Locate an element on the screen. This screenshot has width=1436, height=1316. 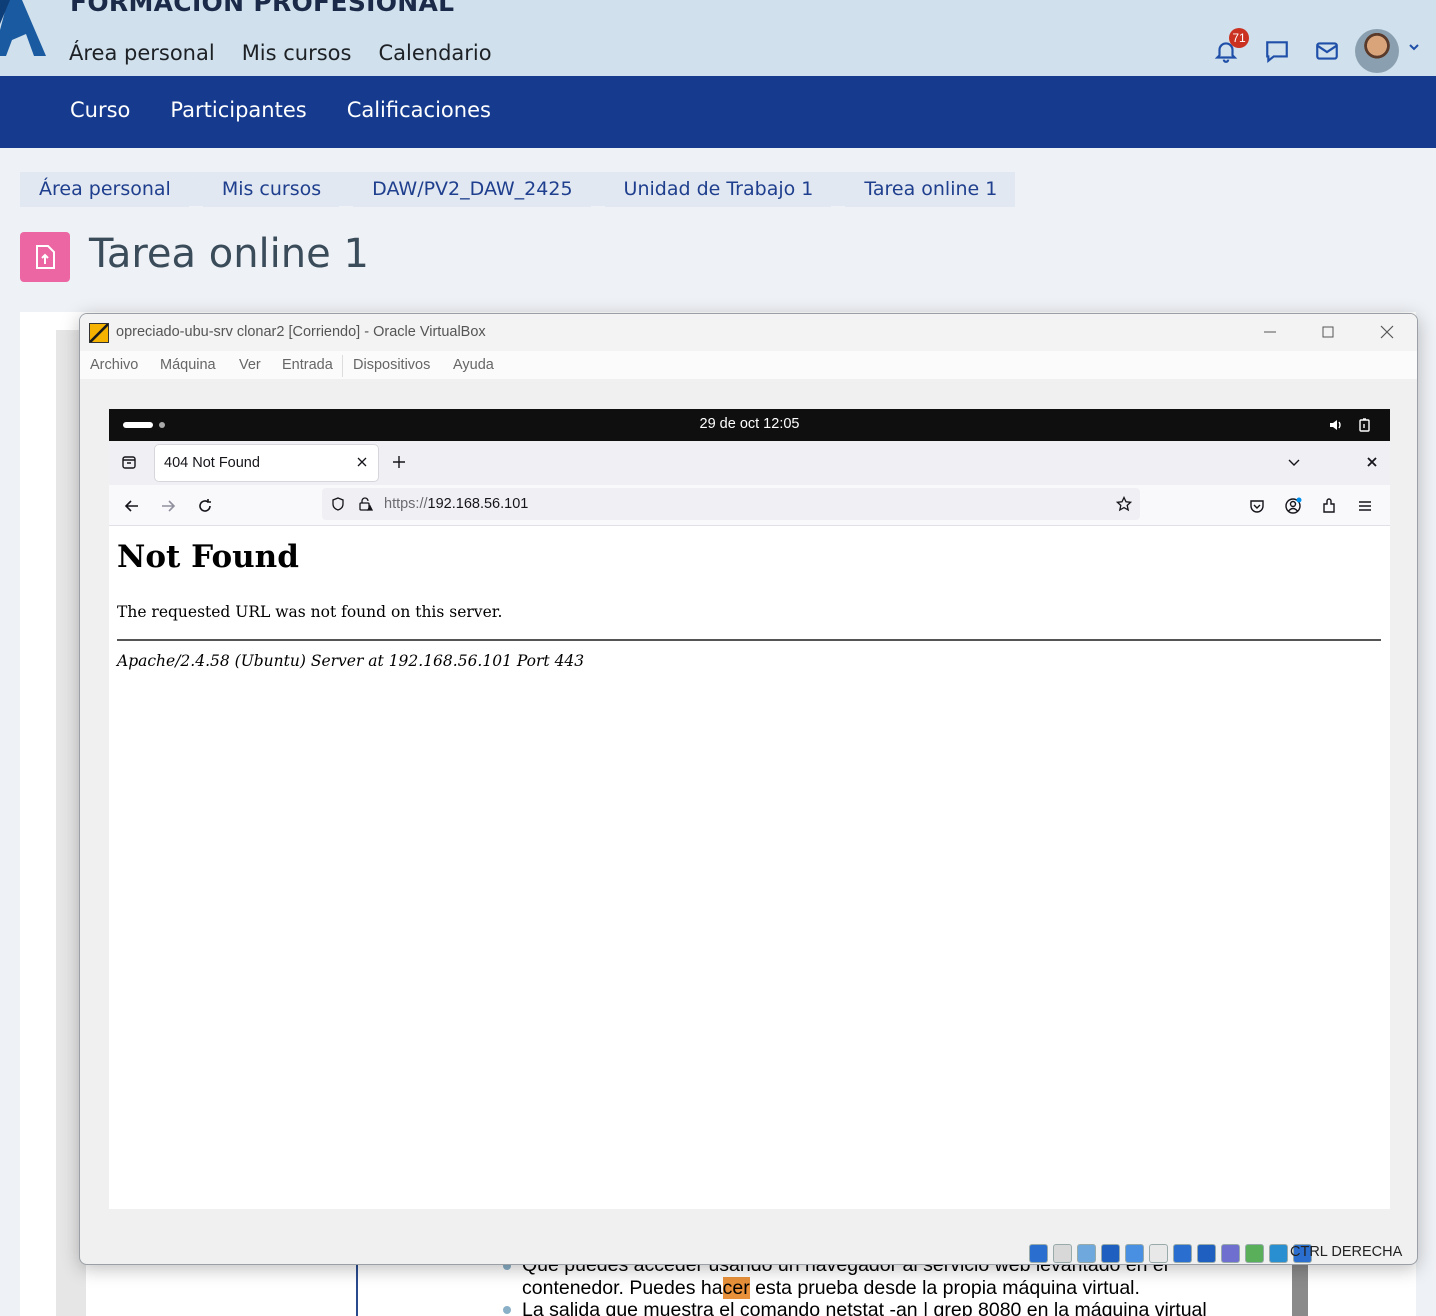
primary-nav: Área personal Mis cursos Calendario is located at coordinates (280, 53).